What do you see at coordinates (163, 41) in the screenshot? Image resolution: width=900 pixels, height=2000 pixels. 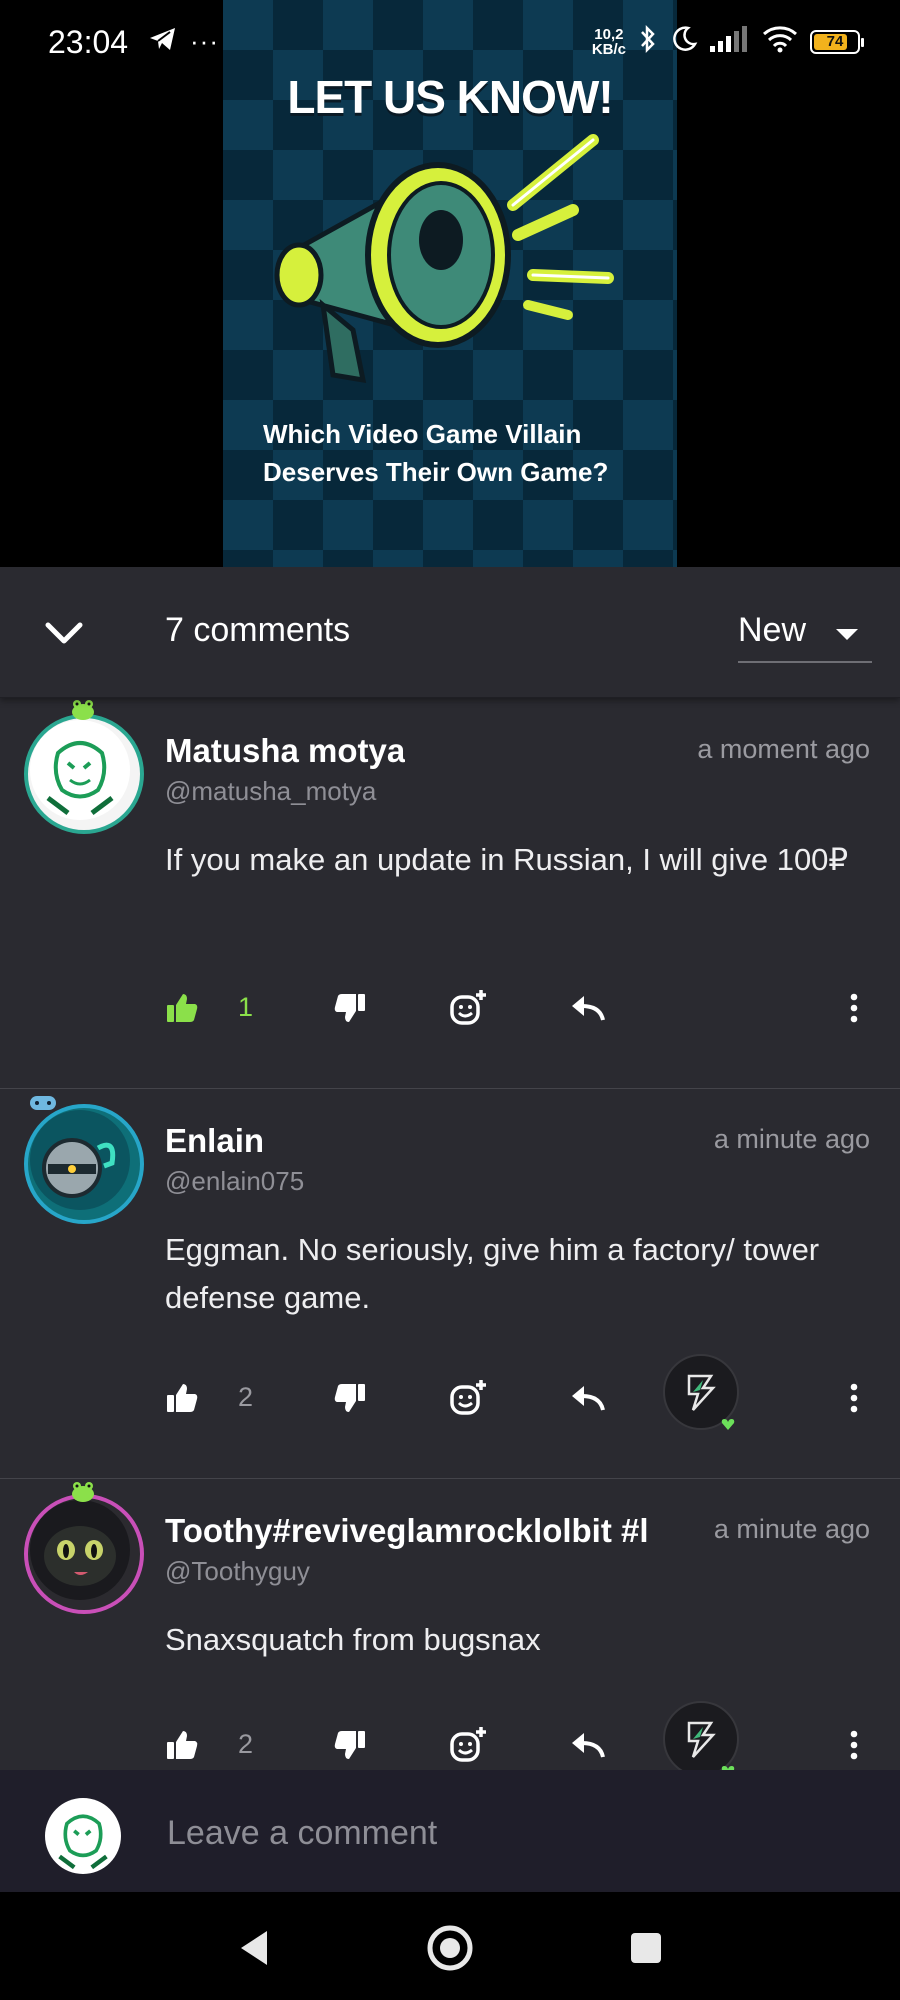 I see `telegram-icon` at bounding box center [163, 41].